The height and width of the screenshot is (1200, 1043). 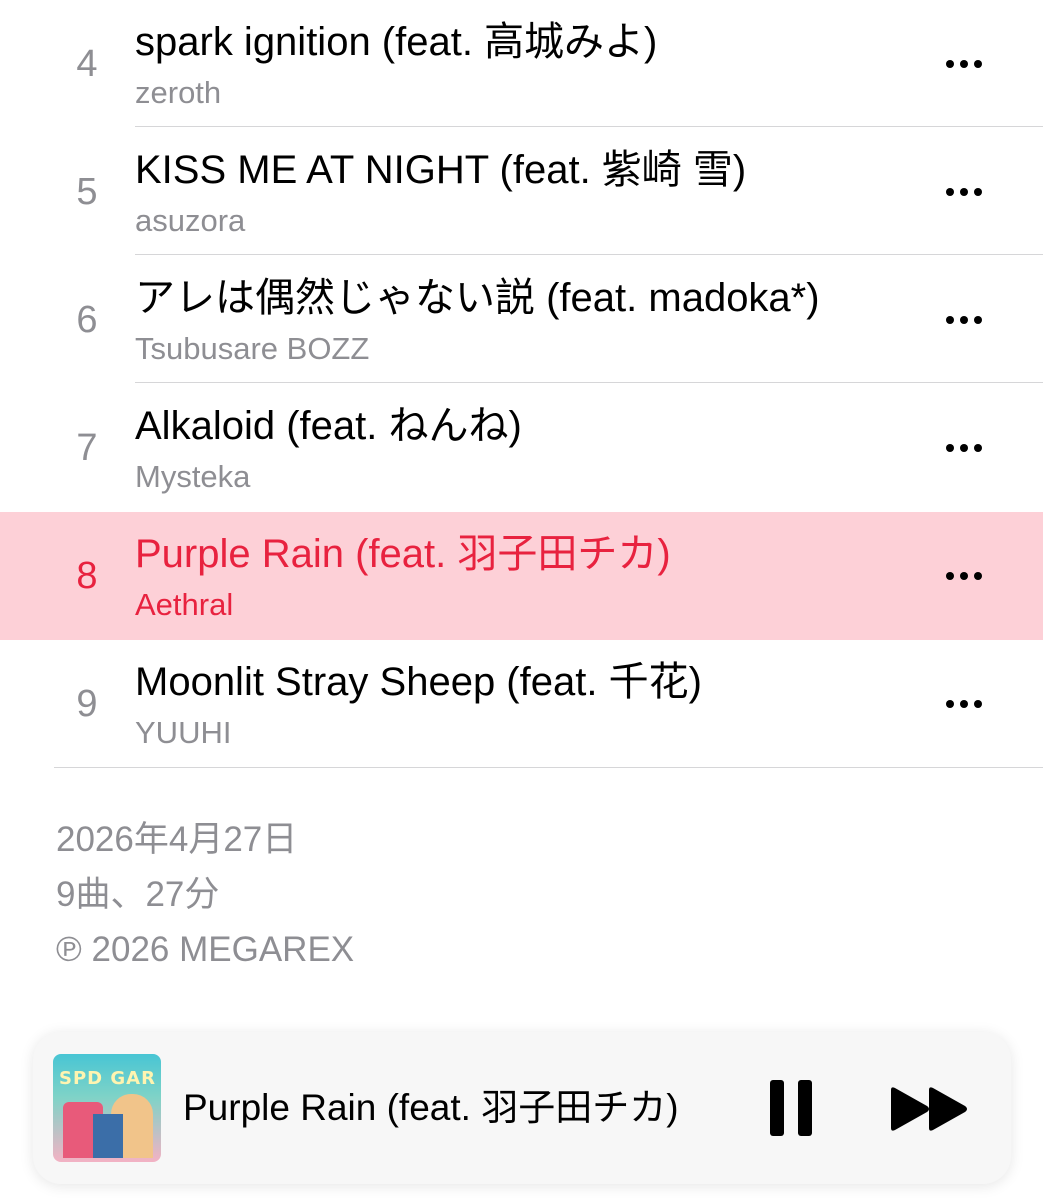 I want to click on mini-player: SPD GAR Purple Rain (feat. 羽子田チカ), so click(x=522, y=1108).